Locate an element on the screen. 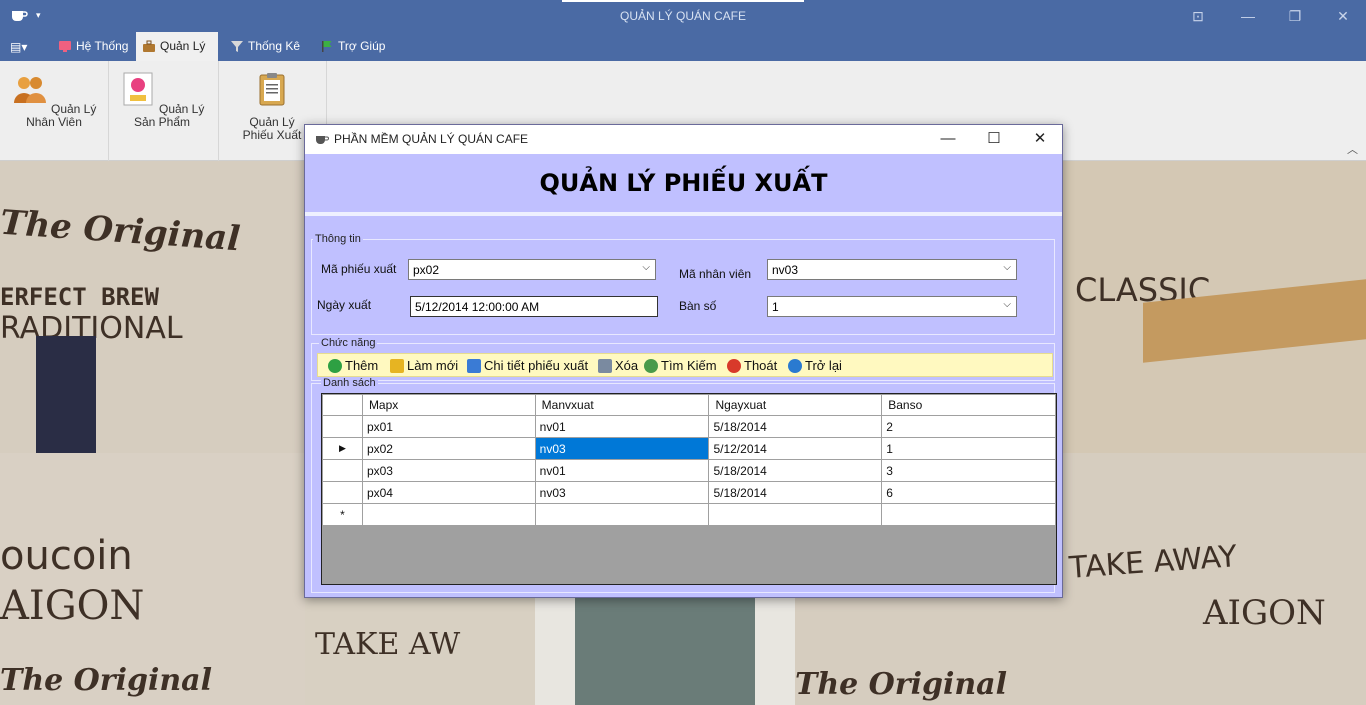 This screenshot has width=1366, height=705. tim-kiem-button: Tìm Kiếm is located at coordinates (680, 366).